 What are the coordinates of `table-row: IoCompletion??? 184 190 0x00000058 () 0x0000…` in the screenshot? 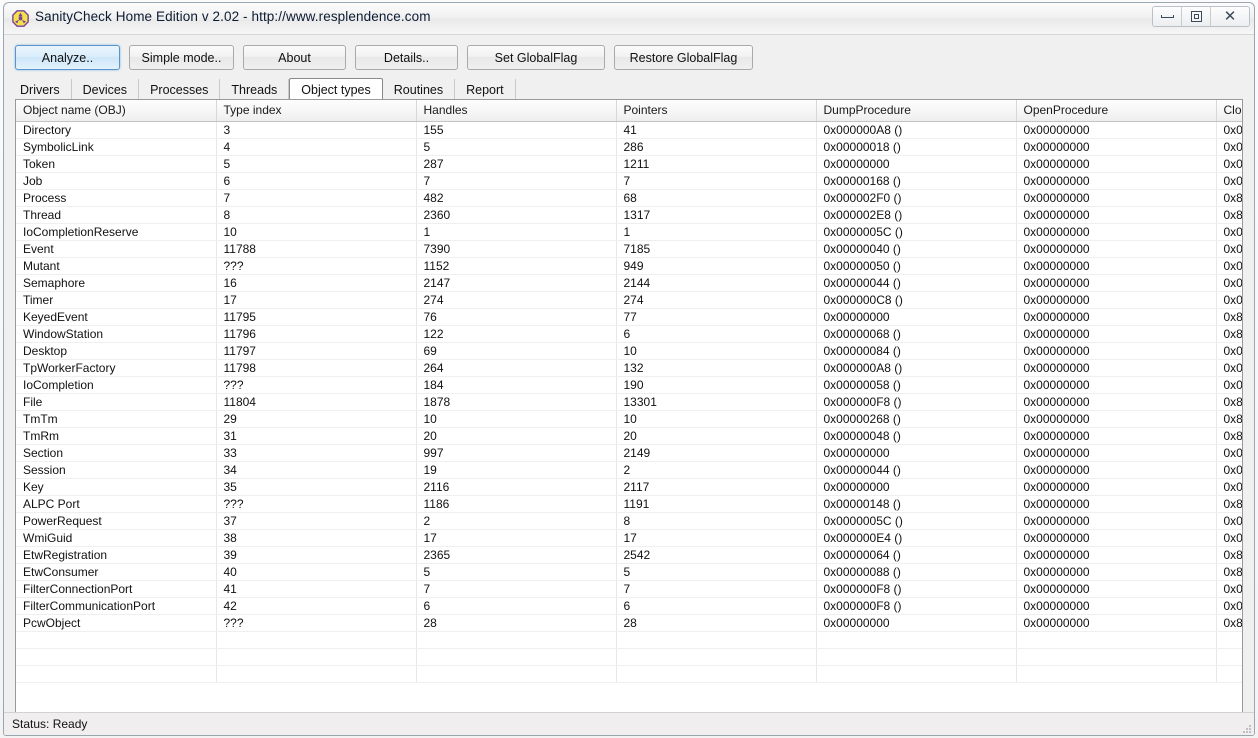 It's located at (629, 385).